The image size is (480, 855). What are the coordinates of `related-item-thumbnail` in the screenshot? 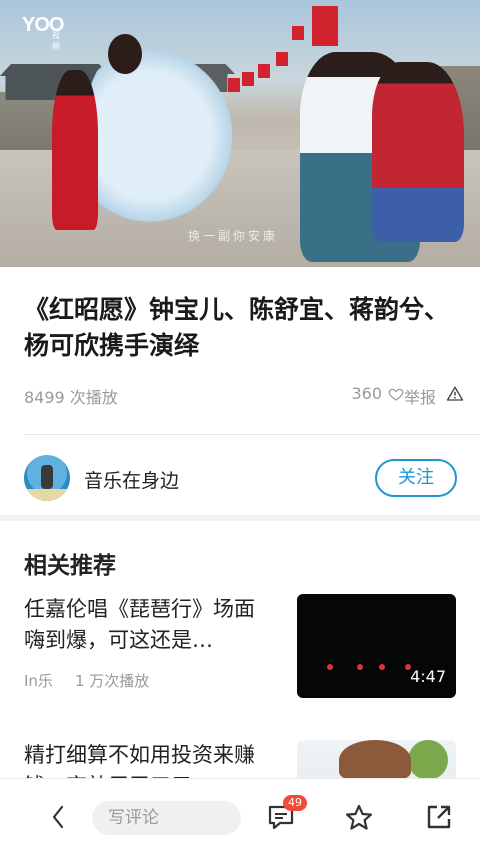 It's located at (376, 760).